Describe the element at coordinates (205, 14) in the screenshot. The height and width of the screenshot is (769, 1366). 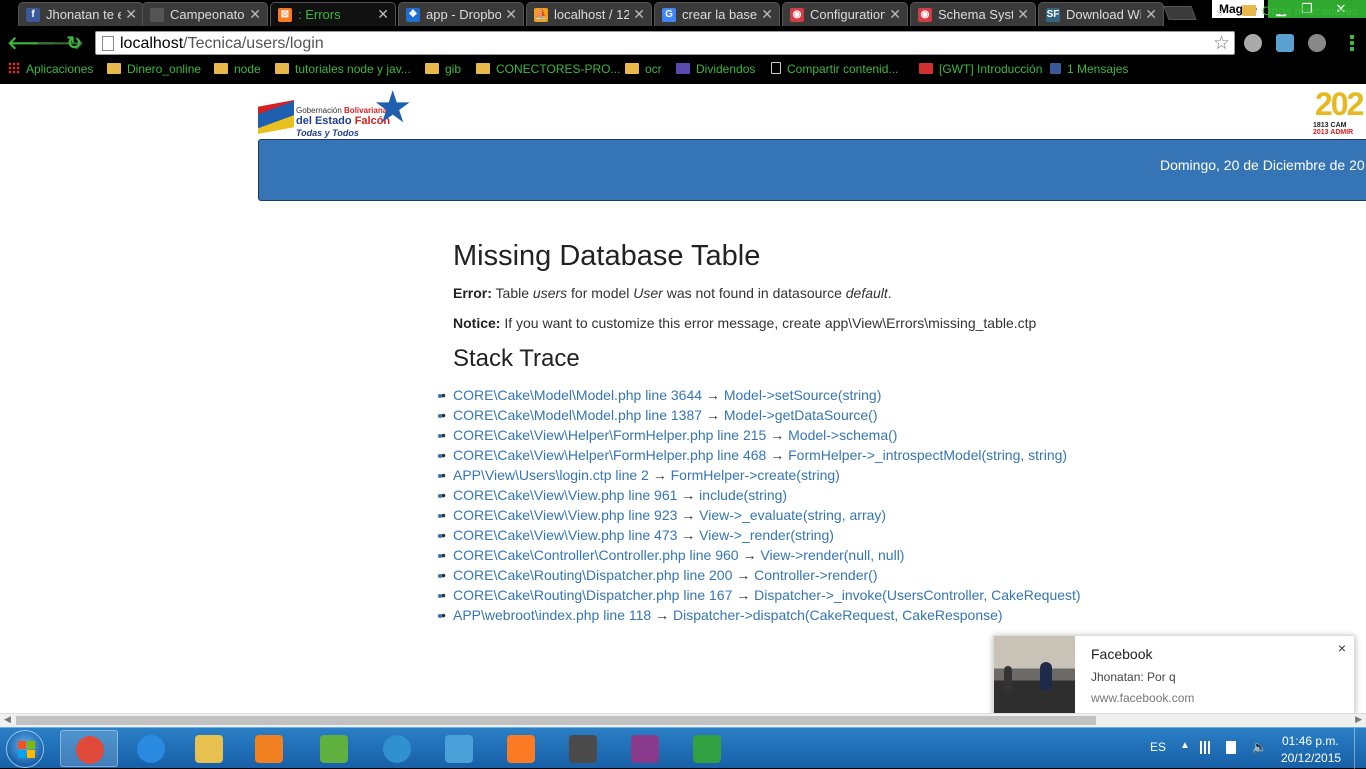
I see `browser-tab: Campeonatos ✕` at that location.